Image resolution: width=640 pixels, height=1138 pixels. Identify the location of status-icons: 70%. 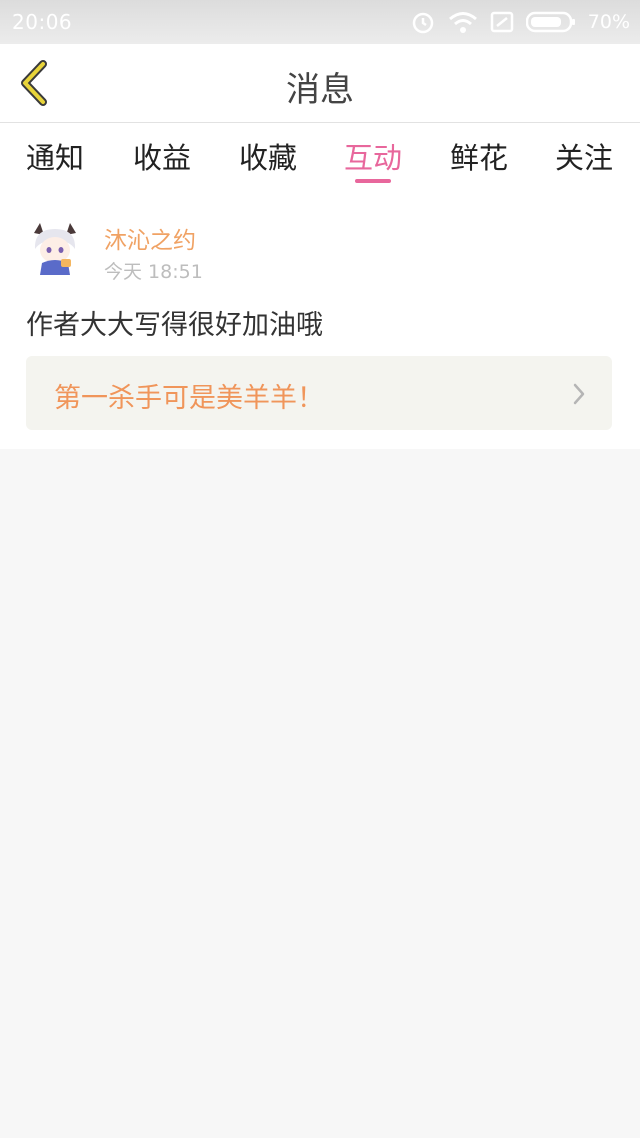
(520, 22).